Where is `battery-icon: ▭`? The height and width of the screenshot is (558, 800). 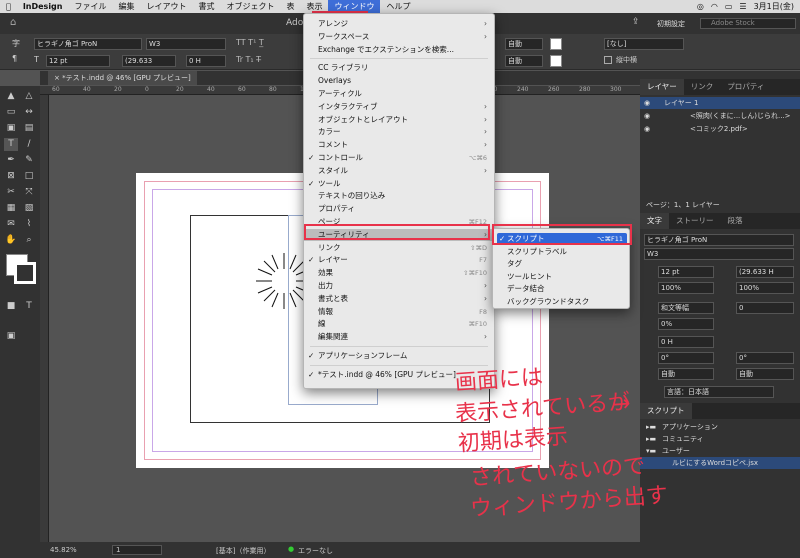
battery-icon: ▭ is located at coordinates (729, 6).